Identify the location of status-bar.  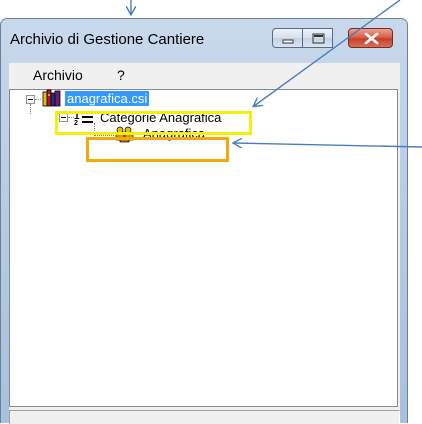
(204, 417).